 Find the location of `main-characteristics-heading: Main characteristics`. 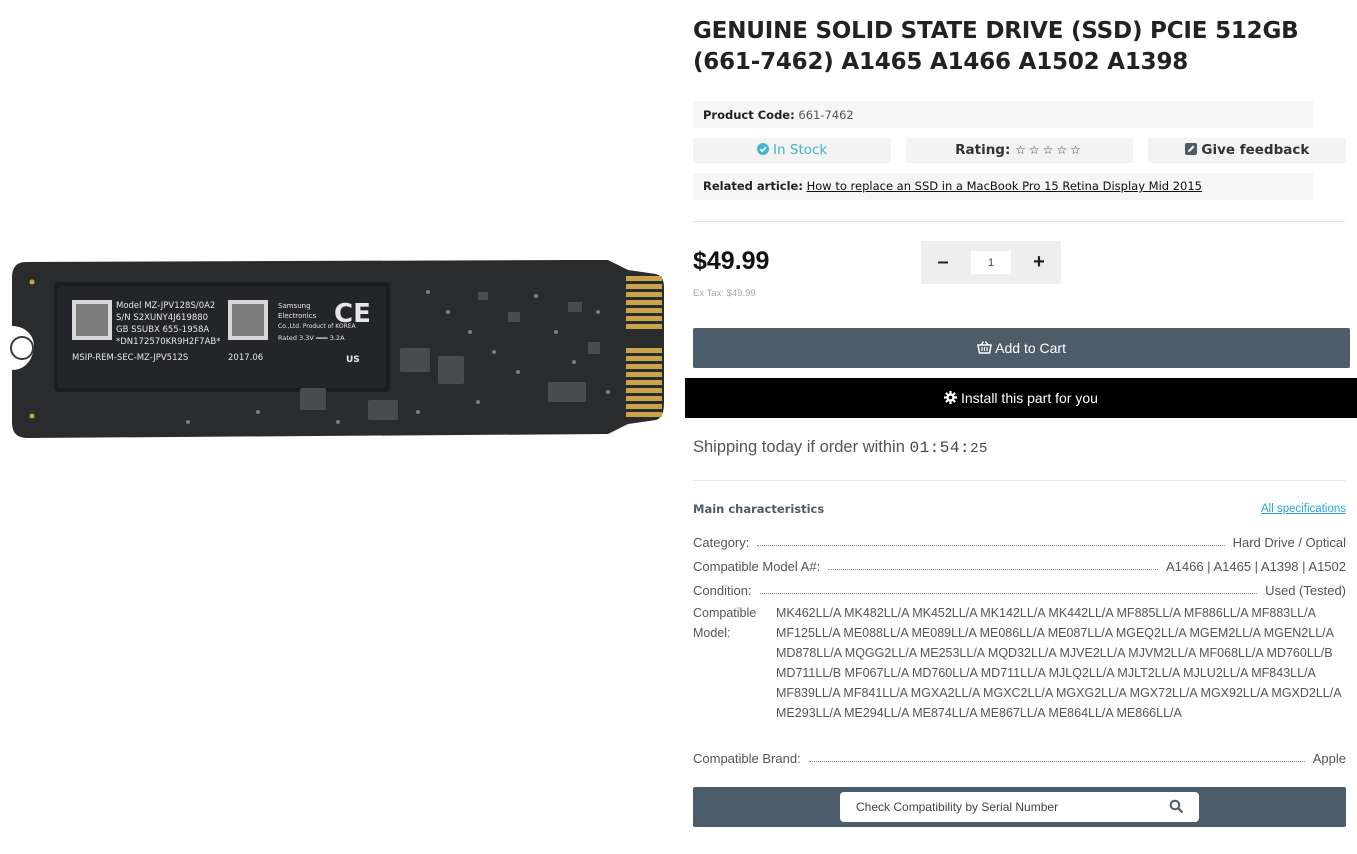

main-characteristics-heading: Main characteristics is located at coordinates (759, 509).